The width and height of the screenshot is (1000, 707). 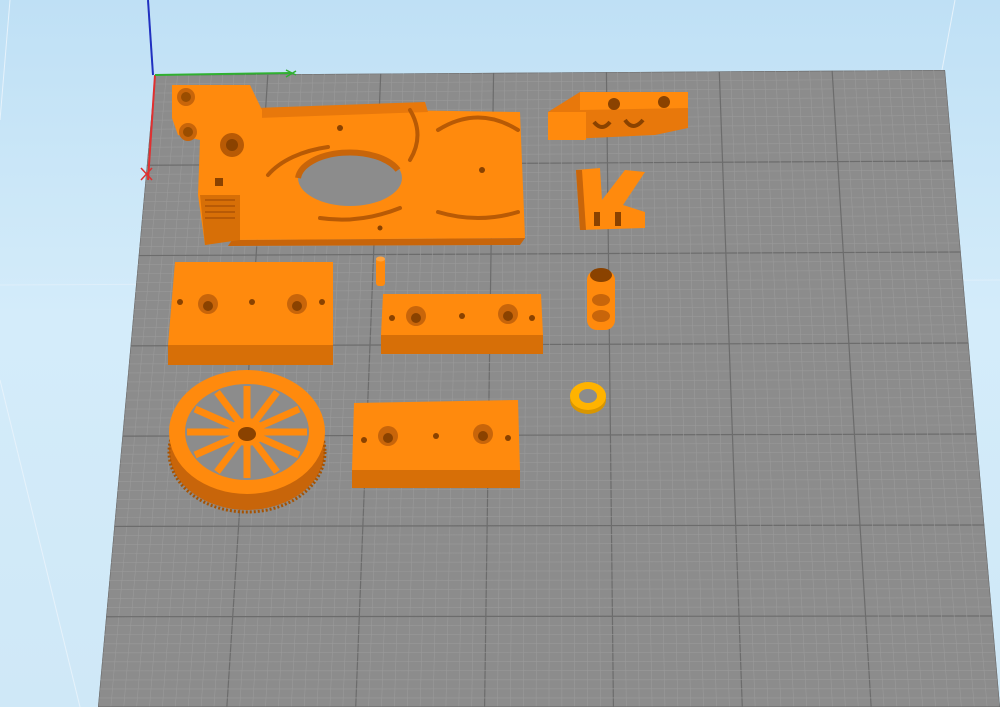 What do you see at coordinates (232, 145) in the screenshot?
I see `shaft-hole` at bounding box center [232, 145].